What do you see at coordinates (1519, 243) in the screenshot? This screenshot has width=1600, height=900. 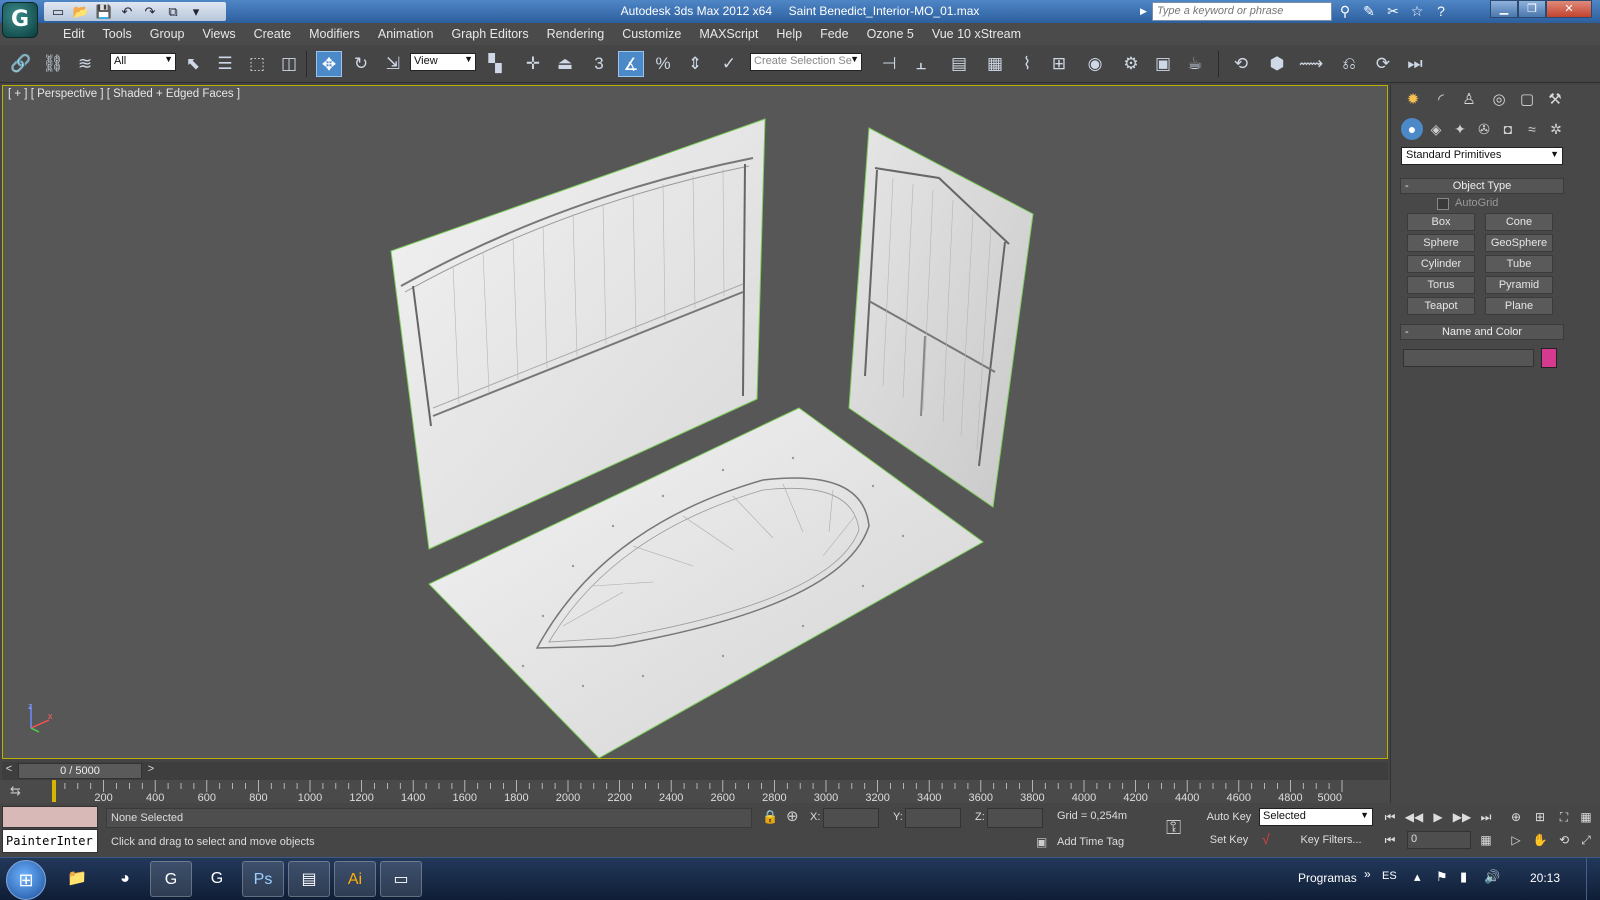 I see `primitive-geosphere-button: GeoSphere` at bounding box center [1519, 243].